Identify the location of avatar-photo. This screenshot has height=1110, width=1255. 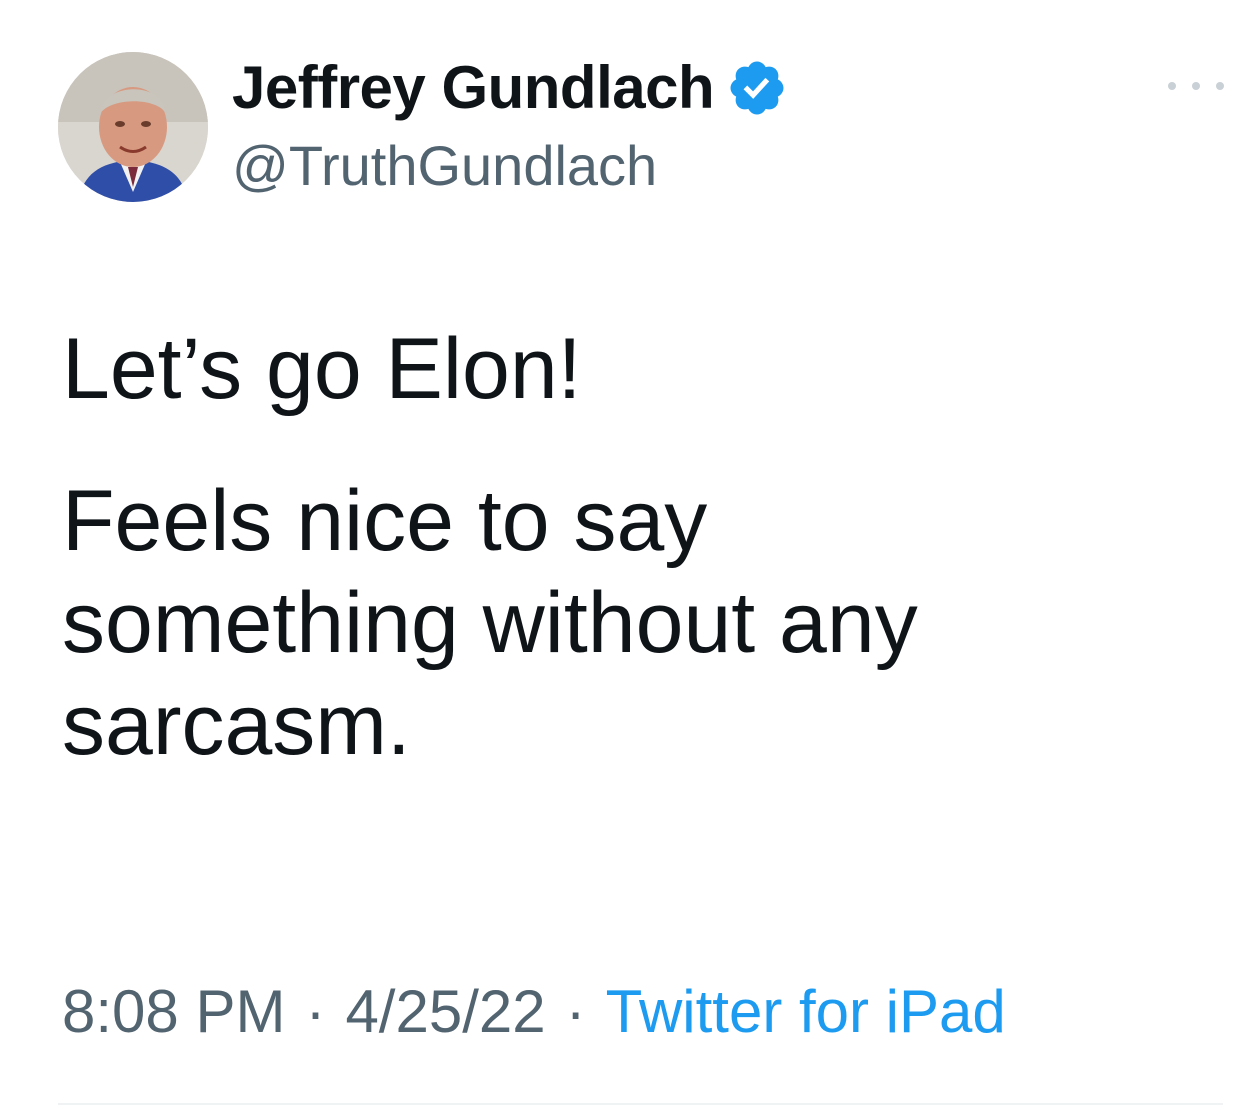
(133, 127).